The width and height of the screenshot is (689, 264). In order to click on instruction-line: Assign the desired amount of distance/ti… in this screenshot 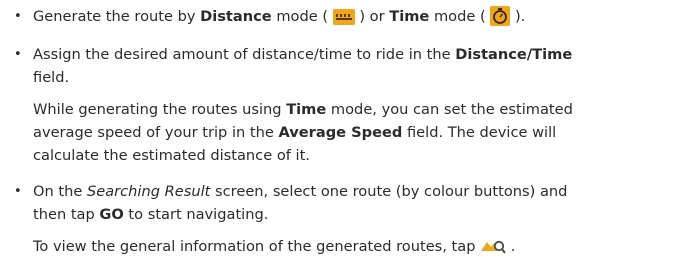, I will do `click(302, 55)`.